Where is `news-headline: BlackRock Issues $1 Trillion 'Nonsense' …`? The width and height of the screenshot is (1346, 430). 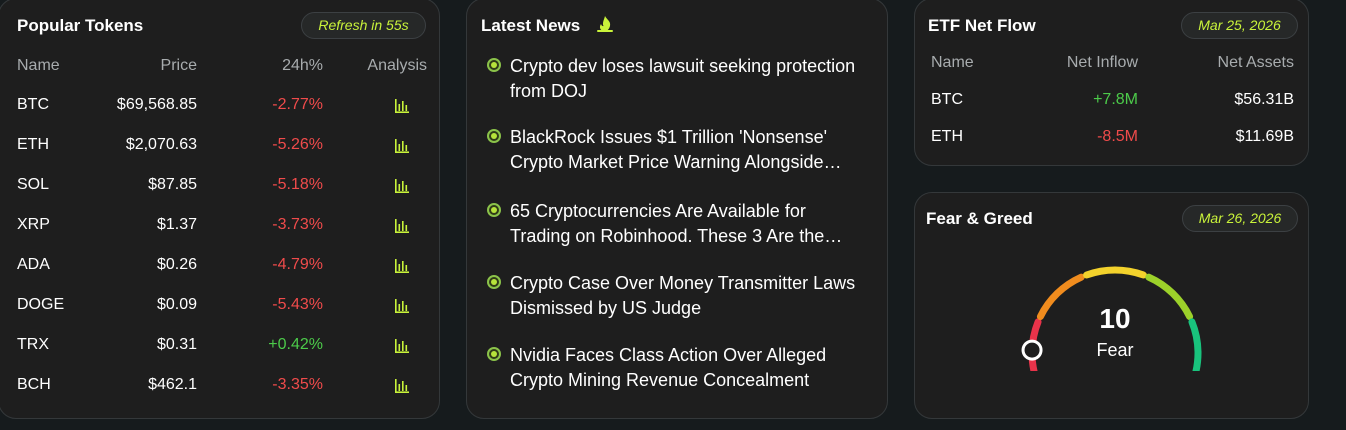
news-headline: BlackRock Issues $1 Trillion 'Nonsense' … is located at coordinates (690, 150).